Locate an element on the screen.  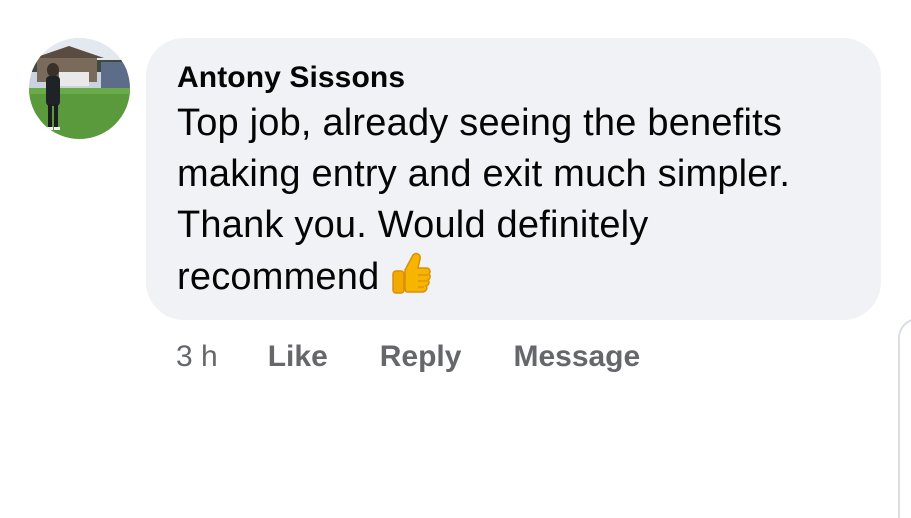
avatar-photo is located at coordinates (79, 88).